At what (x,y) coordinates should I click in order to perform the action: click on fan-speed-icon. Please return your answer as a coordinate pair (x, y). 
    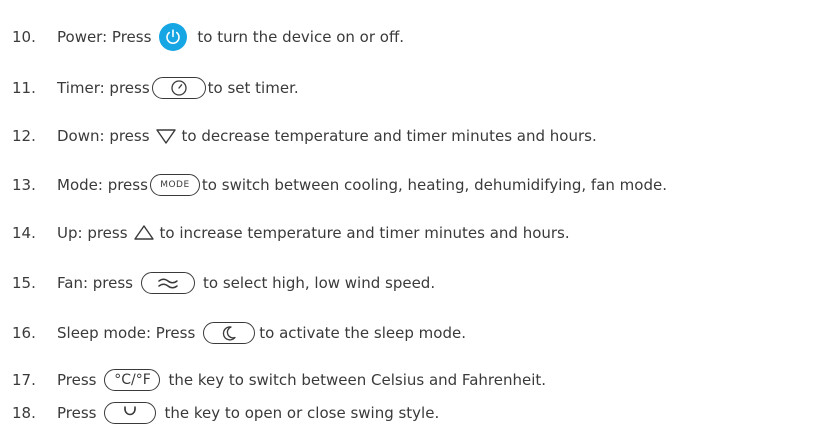
    Looking at the image, I should click on (168, 283).